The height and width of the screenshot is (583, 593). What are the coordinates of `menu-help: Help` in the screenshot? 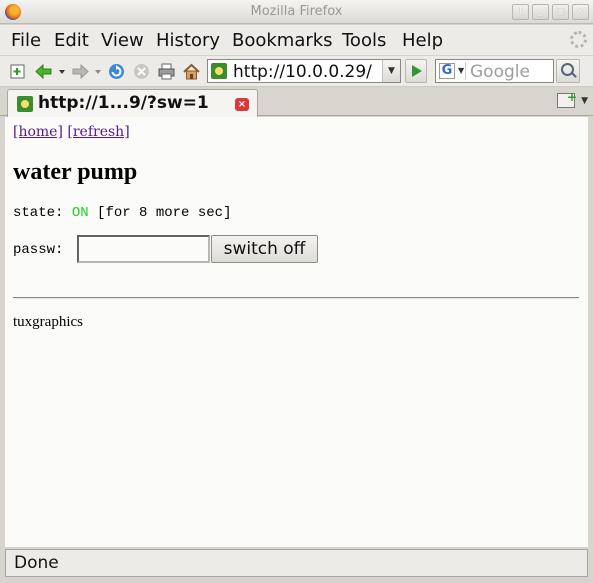 It's located at (422, 40).